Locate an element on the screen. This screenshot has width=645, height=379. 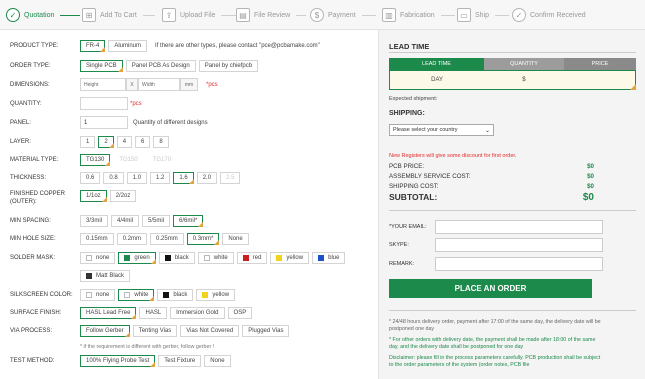
step-upload-file: ⇪ Upload File is located at coordinates (200, 15).